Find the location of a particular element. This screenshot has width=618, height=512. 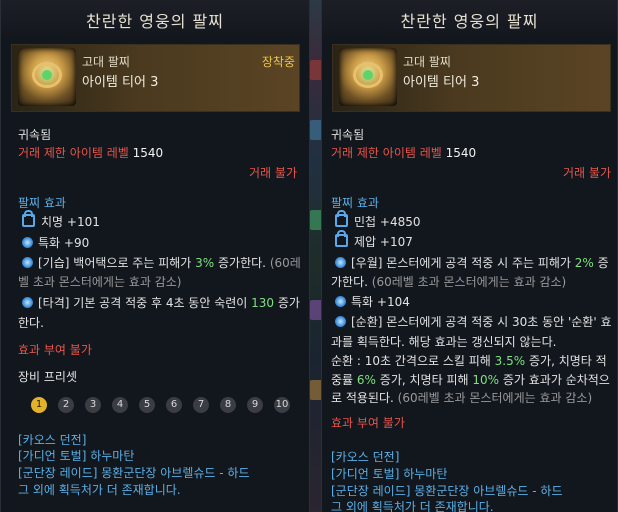

preset-label: 장비 프리셋 is located at coordinates (48, 377).